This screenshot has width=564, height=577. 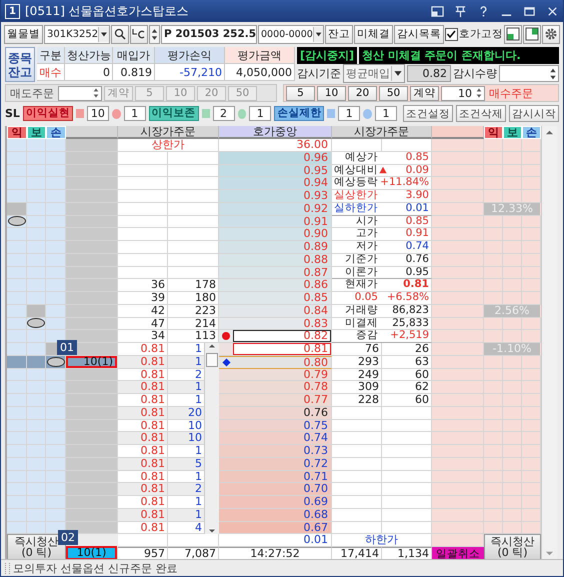 What do you see at coordinates (291, 34) in the screenshot?
I see `account-combo: 0000-0000` at bounding box center [291, 34].